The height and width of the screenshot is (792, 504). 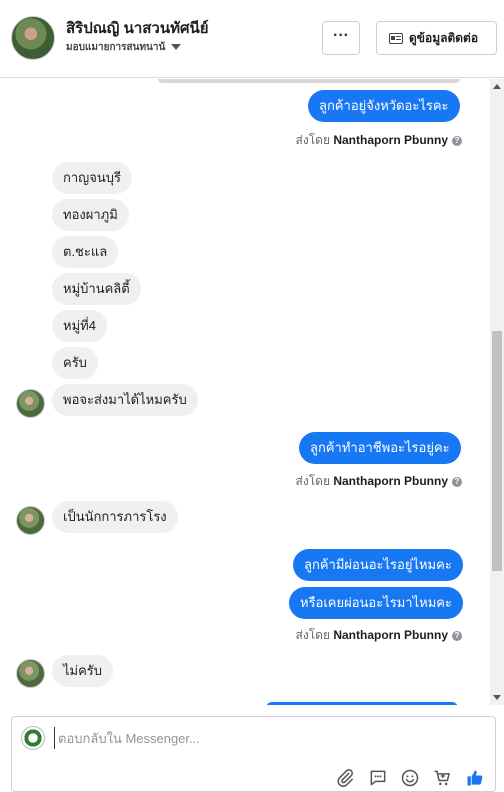 What do you see at coordinates (497, 697) in the screenshot?
I see `scroll-down-arrow-icon` at bounding box center [497, 697].